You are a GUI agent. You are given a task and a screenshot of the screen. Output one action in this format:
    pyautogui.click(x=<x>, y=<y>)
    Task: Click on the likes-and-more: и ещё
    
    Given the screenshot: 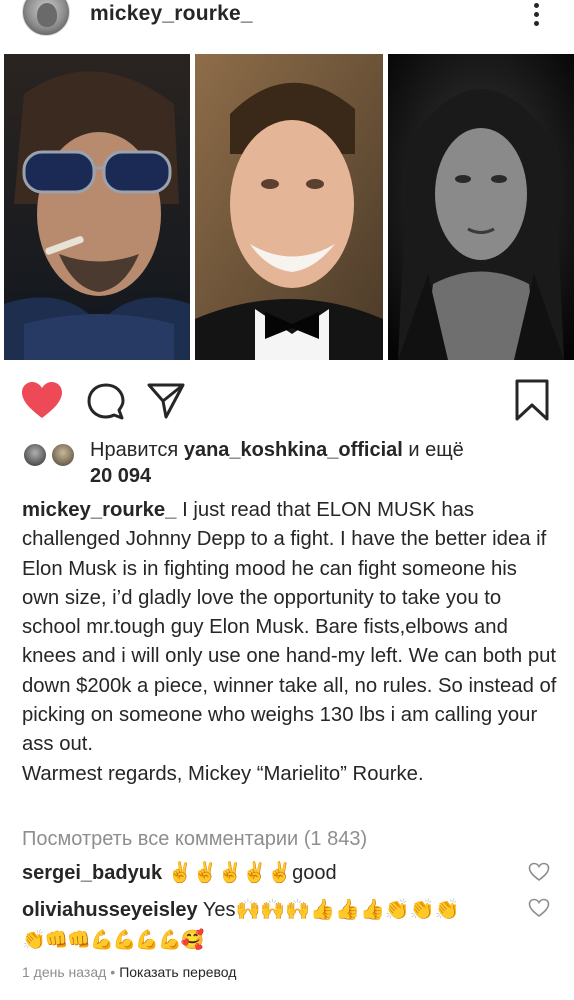 What is the action you would take?
    pyautogui.click(x=436, y=450)
    